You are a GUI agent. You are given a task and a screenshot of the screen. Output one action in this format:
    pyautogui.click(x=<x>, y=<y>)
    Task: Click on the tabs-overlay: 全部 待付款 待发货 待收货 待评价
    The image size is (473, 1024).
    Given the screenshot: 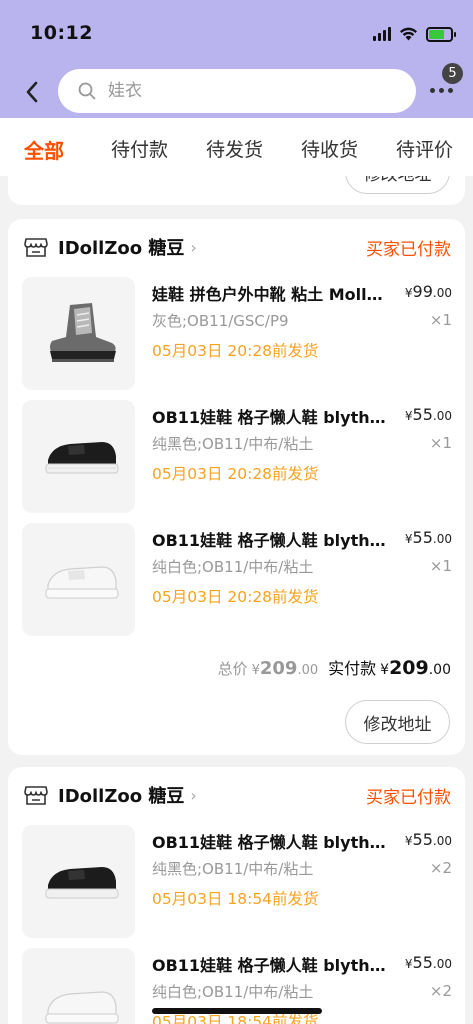 What is the action you would take?
    pyautogui.click(x=236, y=147)
    